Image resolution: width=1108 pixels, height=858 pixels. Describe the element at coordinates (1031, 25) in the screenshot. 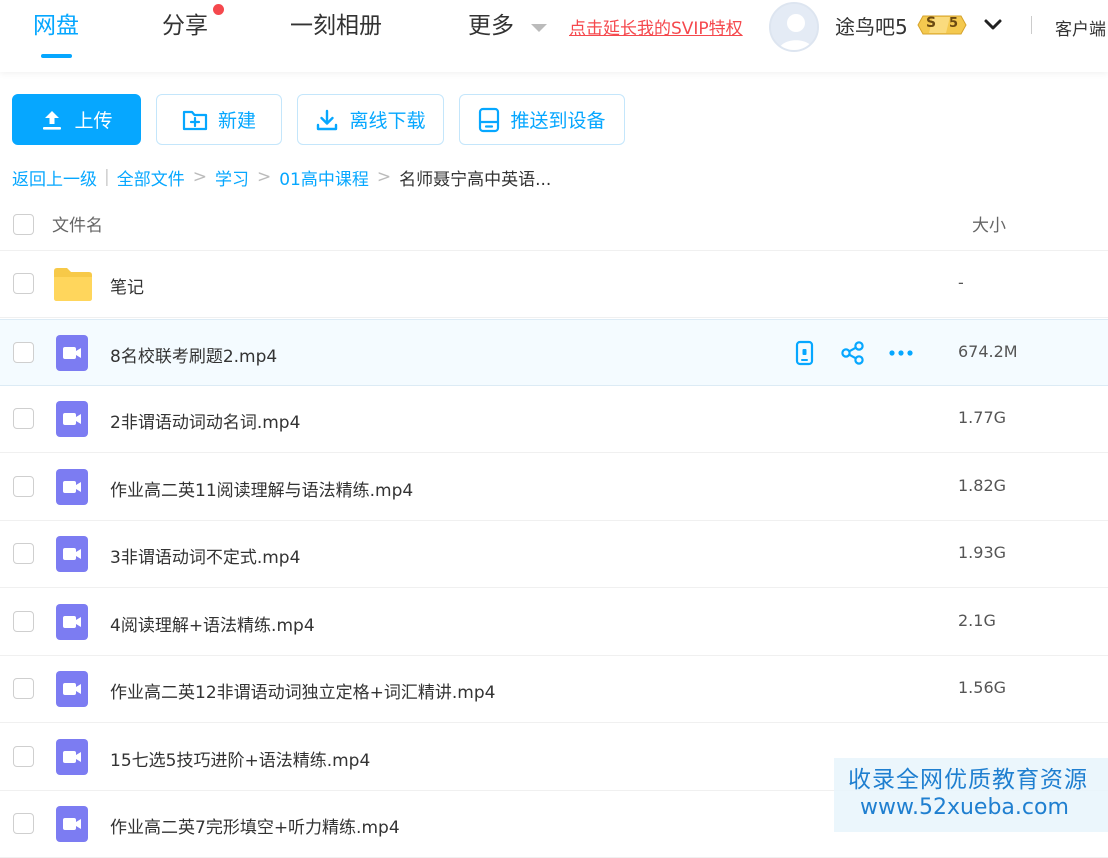

I see `nav-divider` at that location.